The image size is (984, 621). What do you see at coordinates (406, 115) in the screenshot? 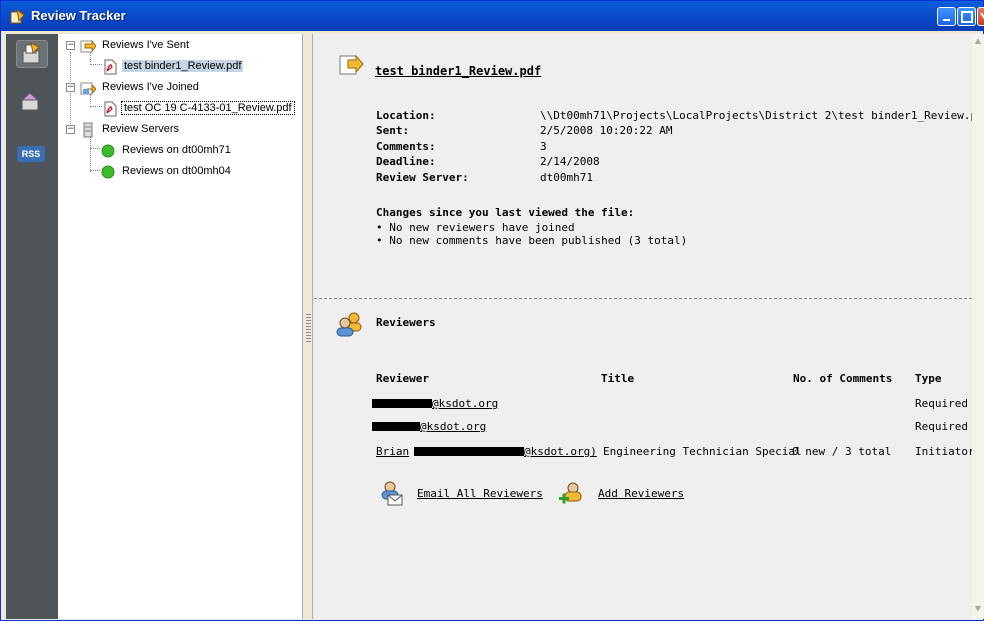
I see `location-label: Location:` at bounding box center [406, 115].